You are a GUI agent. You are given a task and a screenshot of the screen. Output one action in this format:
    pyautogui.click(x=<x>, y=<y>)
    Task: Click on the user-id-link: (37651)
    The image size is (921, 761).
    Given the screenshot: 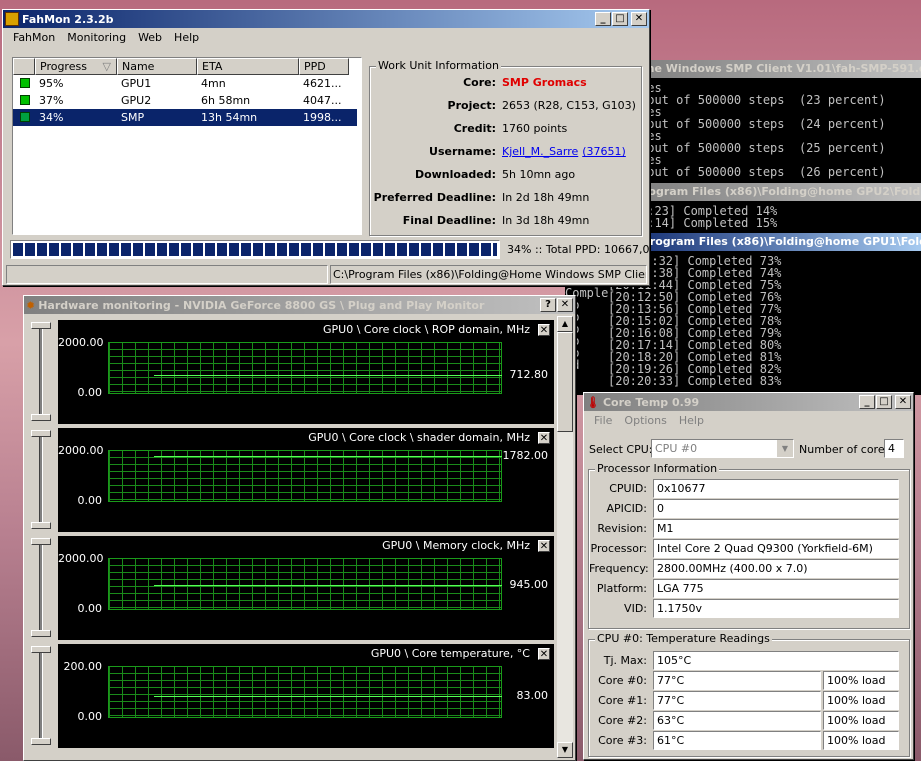 What is the action you would take?
    pyautogui.click(x=604, y=152)
    